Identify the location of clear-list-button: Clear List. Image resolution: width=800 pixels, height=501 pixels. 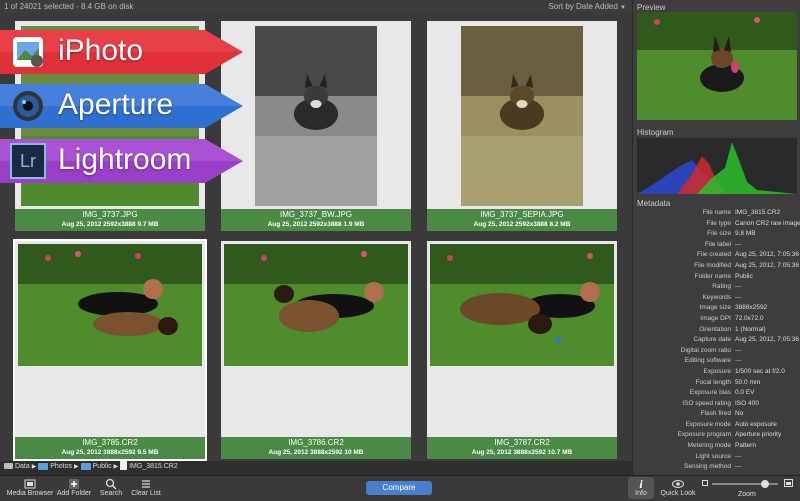
(146, 487).